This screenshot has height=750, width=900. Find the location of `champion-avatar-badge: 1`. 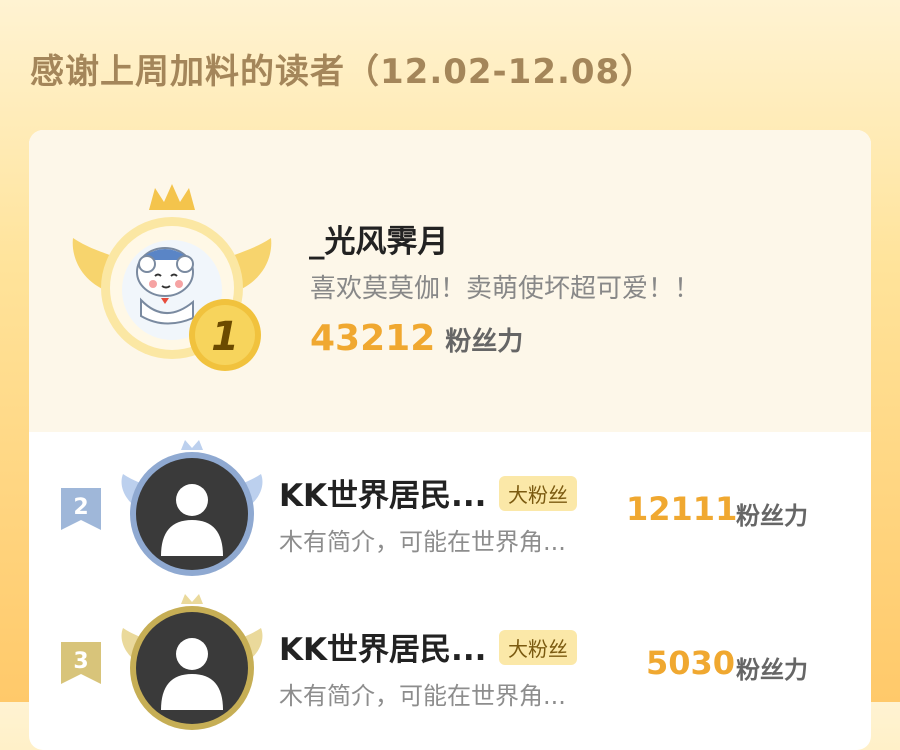

champion-avatar-badge: 1 is located at coordinates (172, 280).